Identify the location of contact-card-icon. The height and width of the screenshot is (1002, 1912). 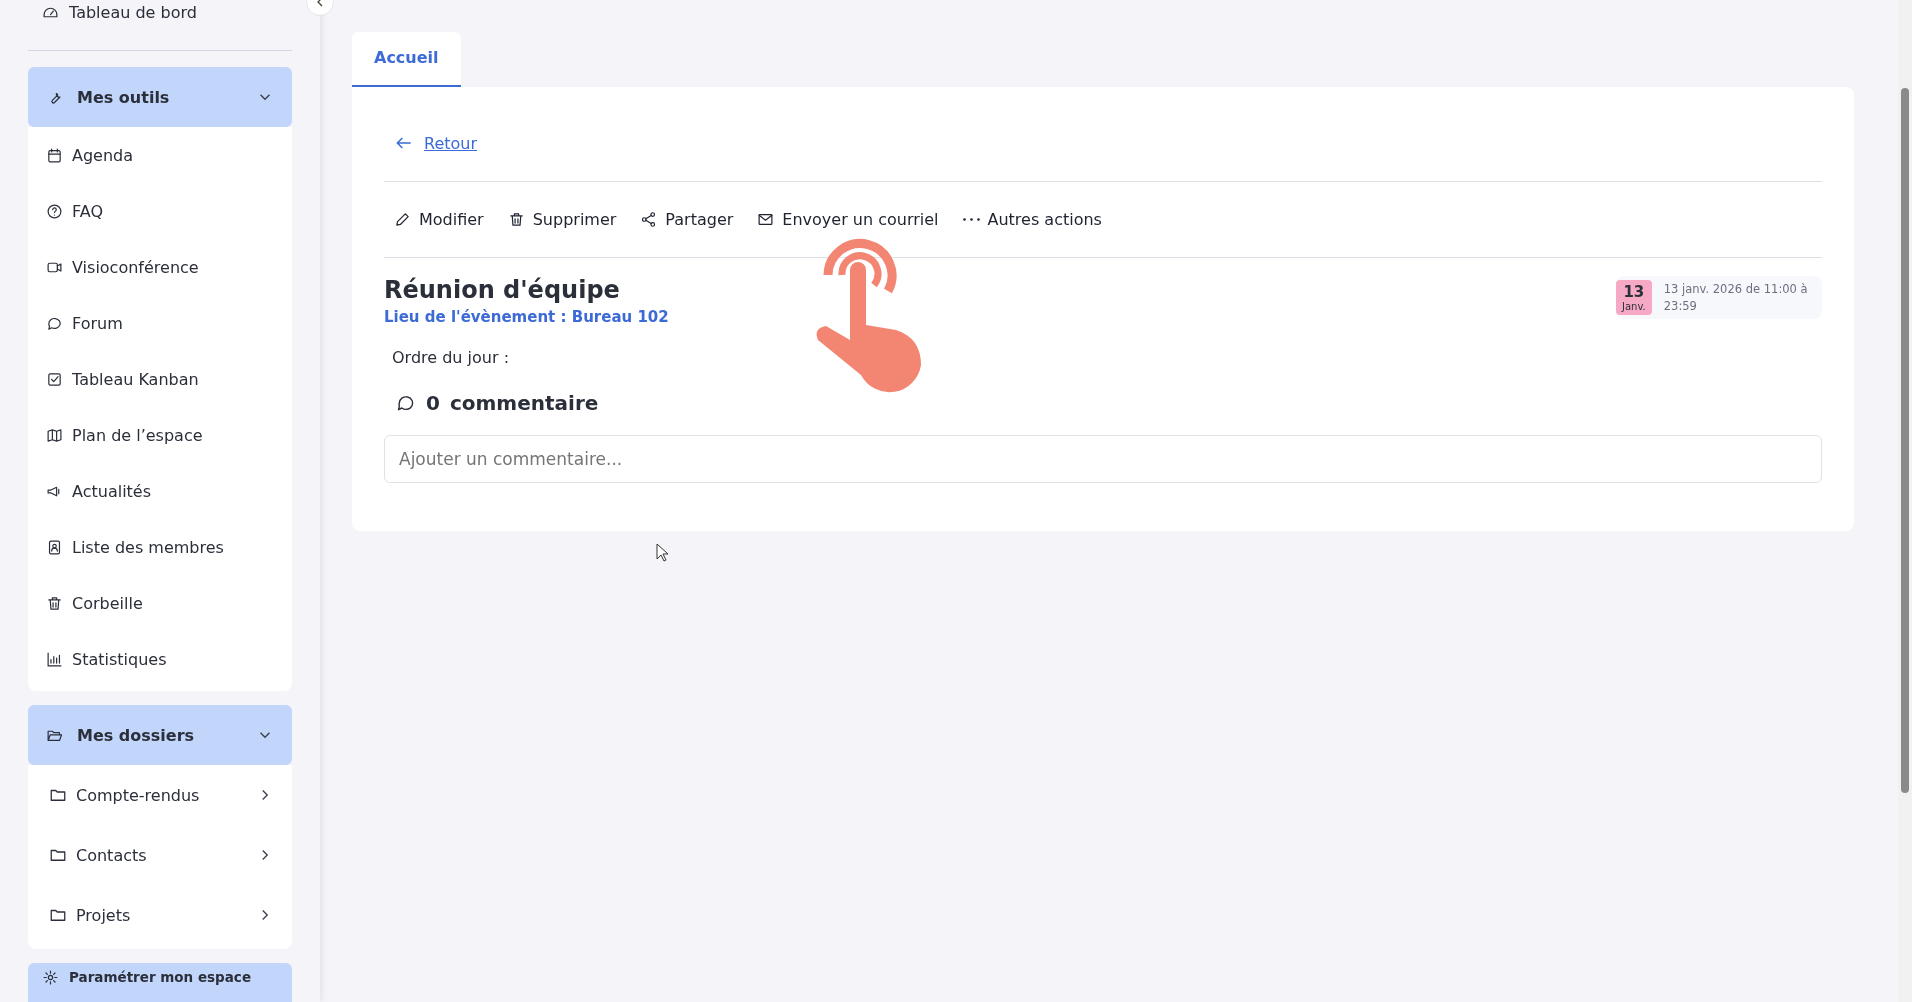
(54, 547).